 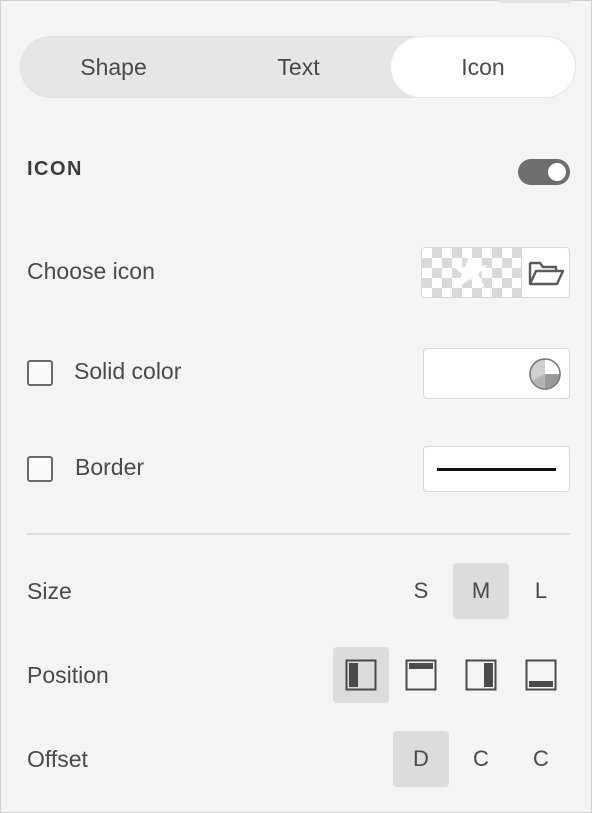 I want to click on solid-color-swatch, so click(x=496, y=373).